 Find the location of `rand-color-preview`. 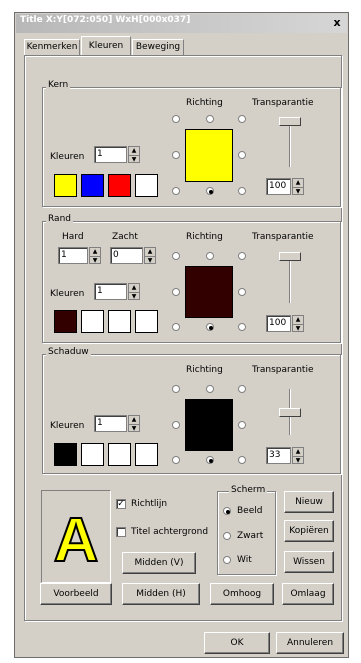

rand-color-preview is located at coordinates (209, 292).